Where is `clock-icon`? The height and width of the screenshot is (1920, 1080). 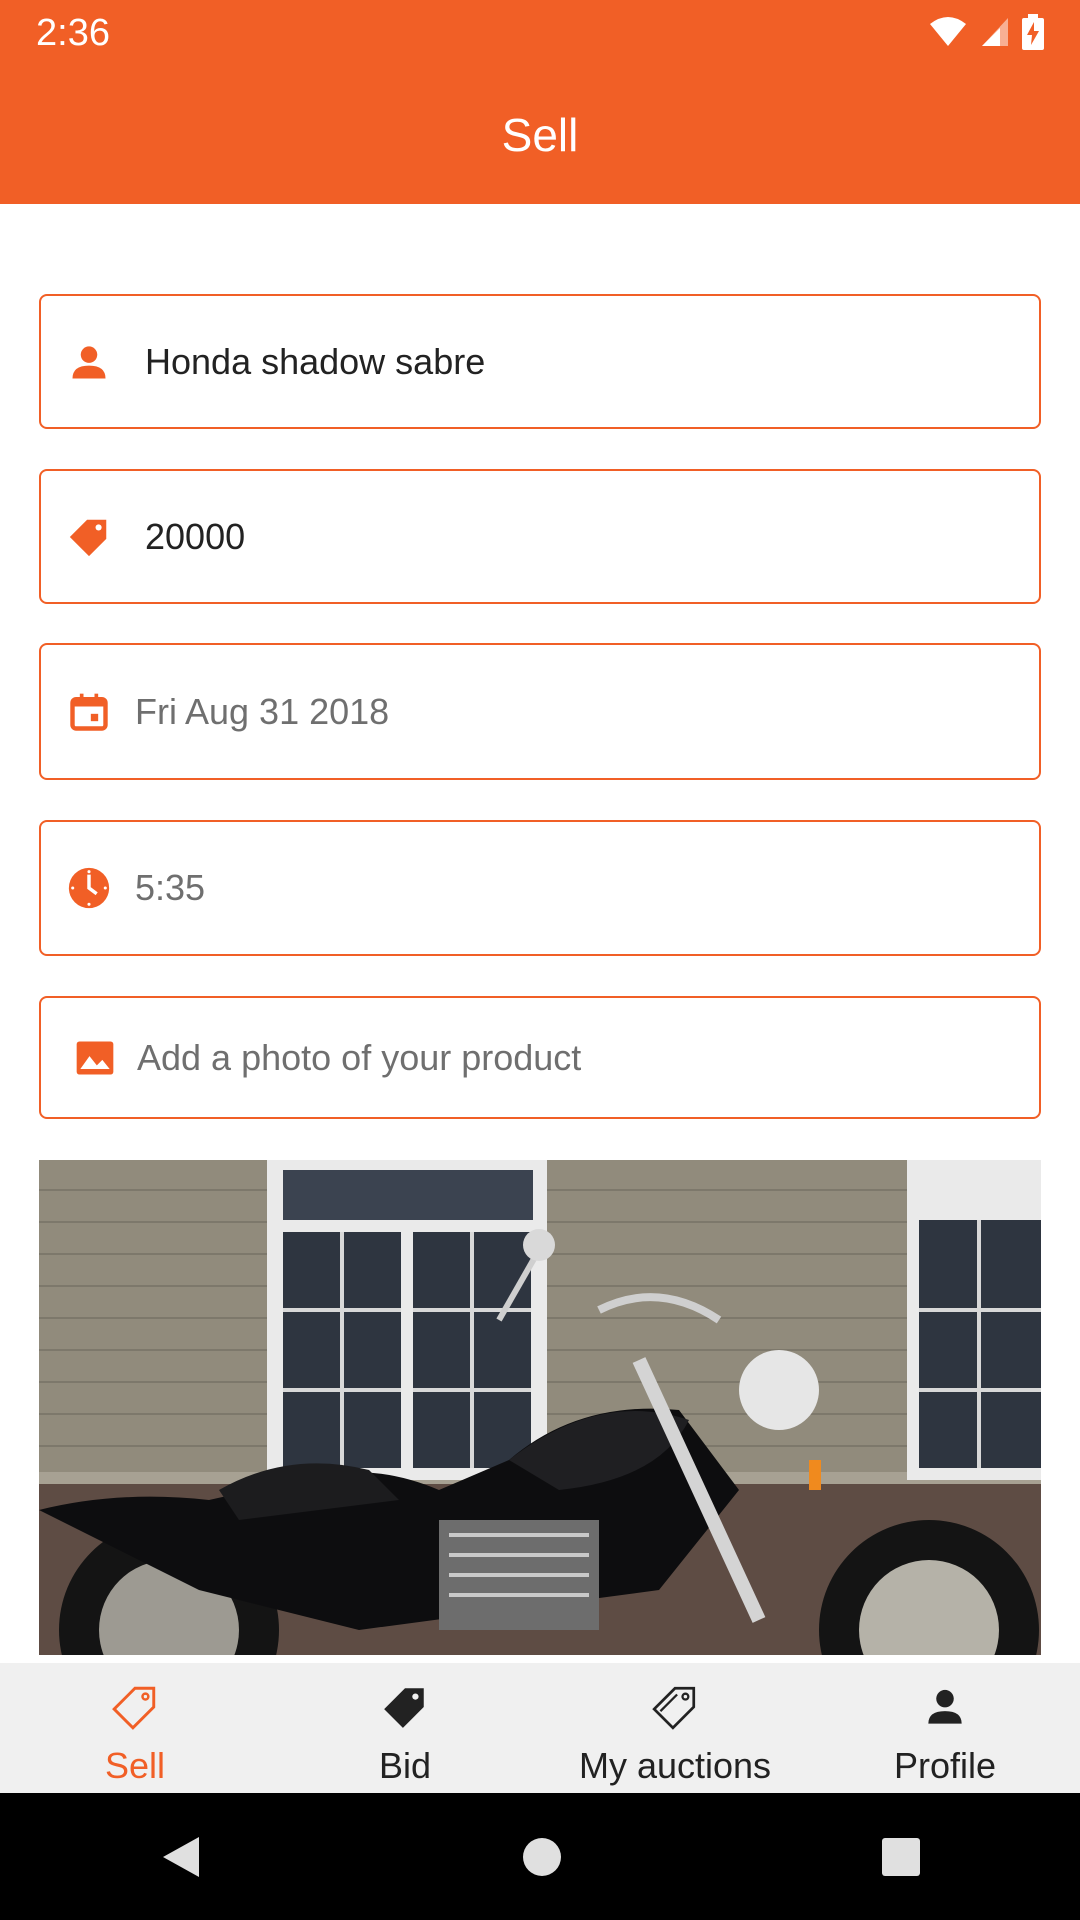 clock-icon is located at coordinates (89, 888).